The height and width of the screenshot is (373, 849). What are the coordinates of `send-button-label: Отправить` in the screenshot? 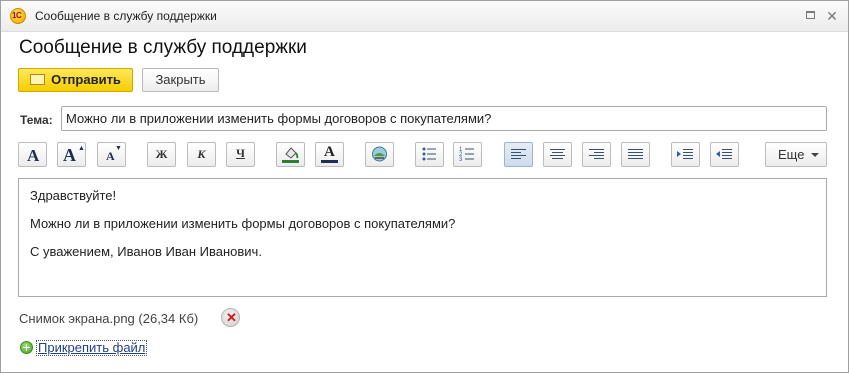 It's located at (86, 79).